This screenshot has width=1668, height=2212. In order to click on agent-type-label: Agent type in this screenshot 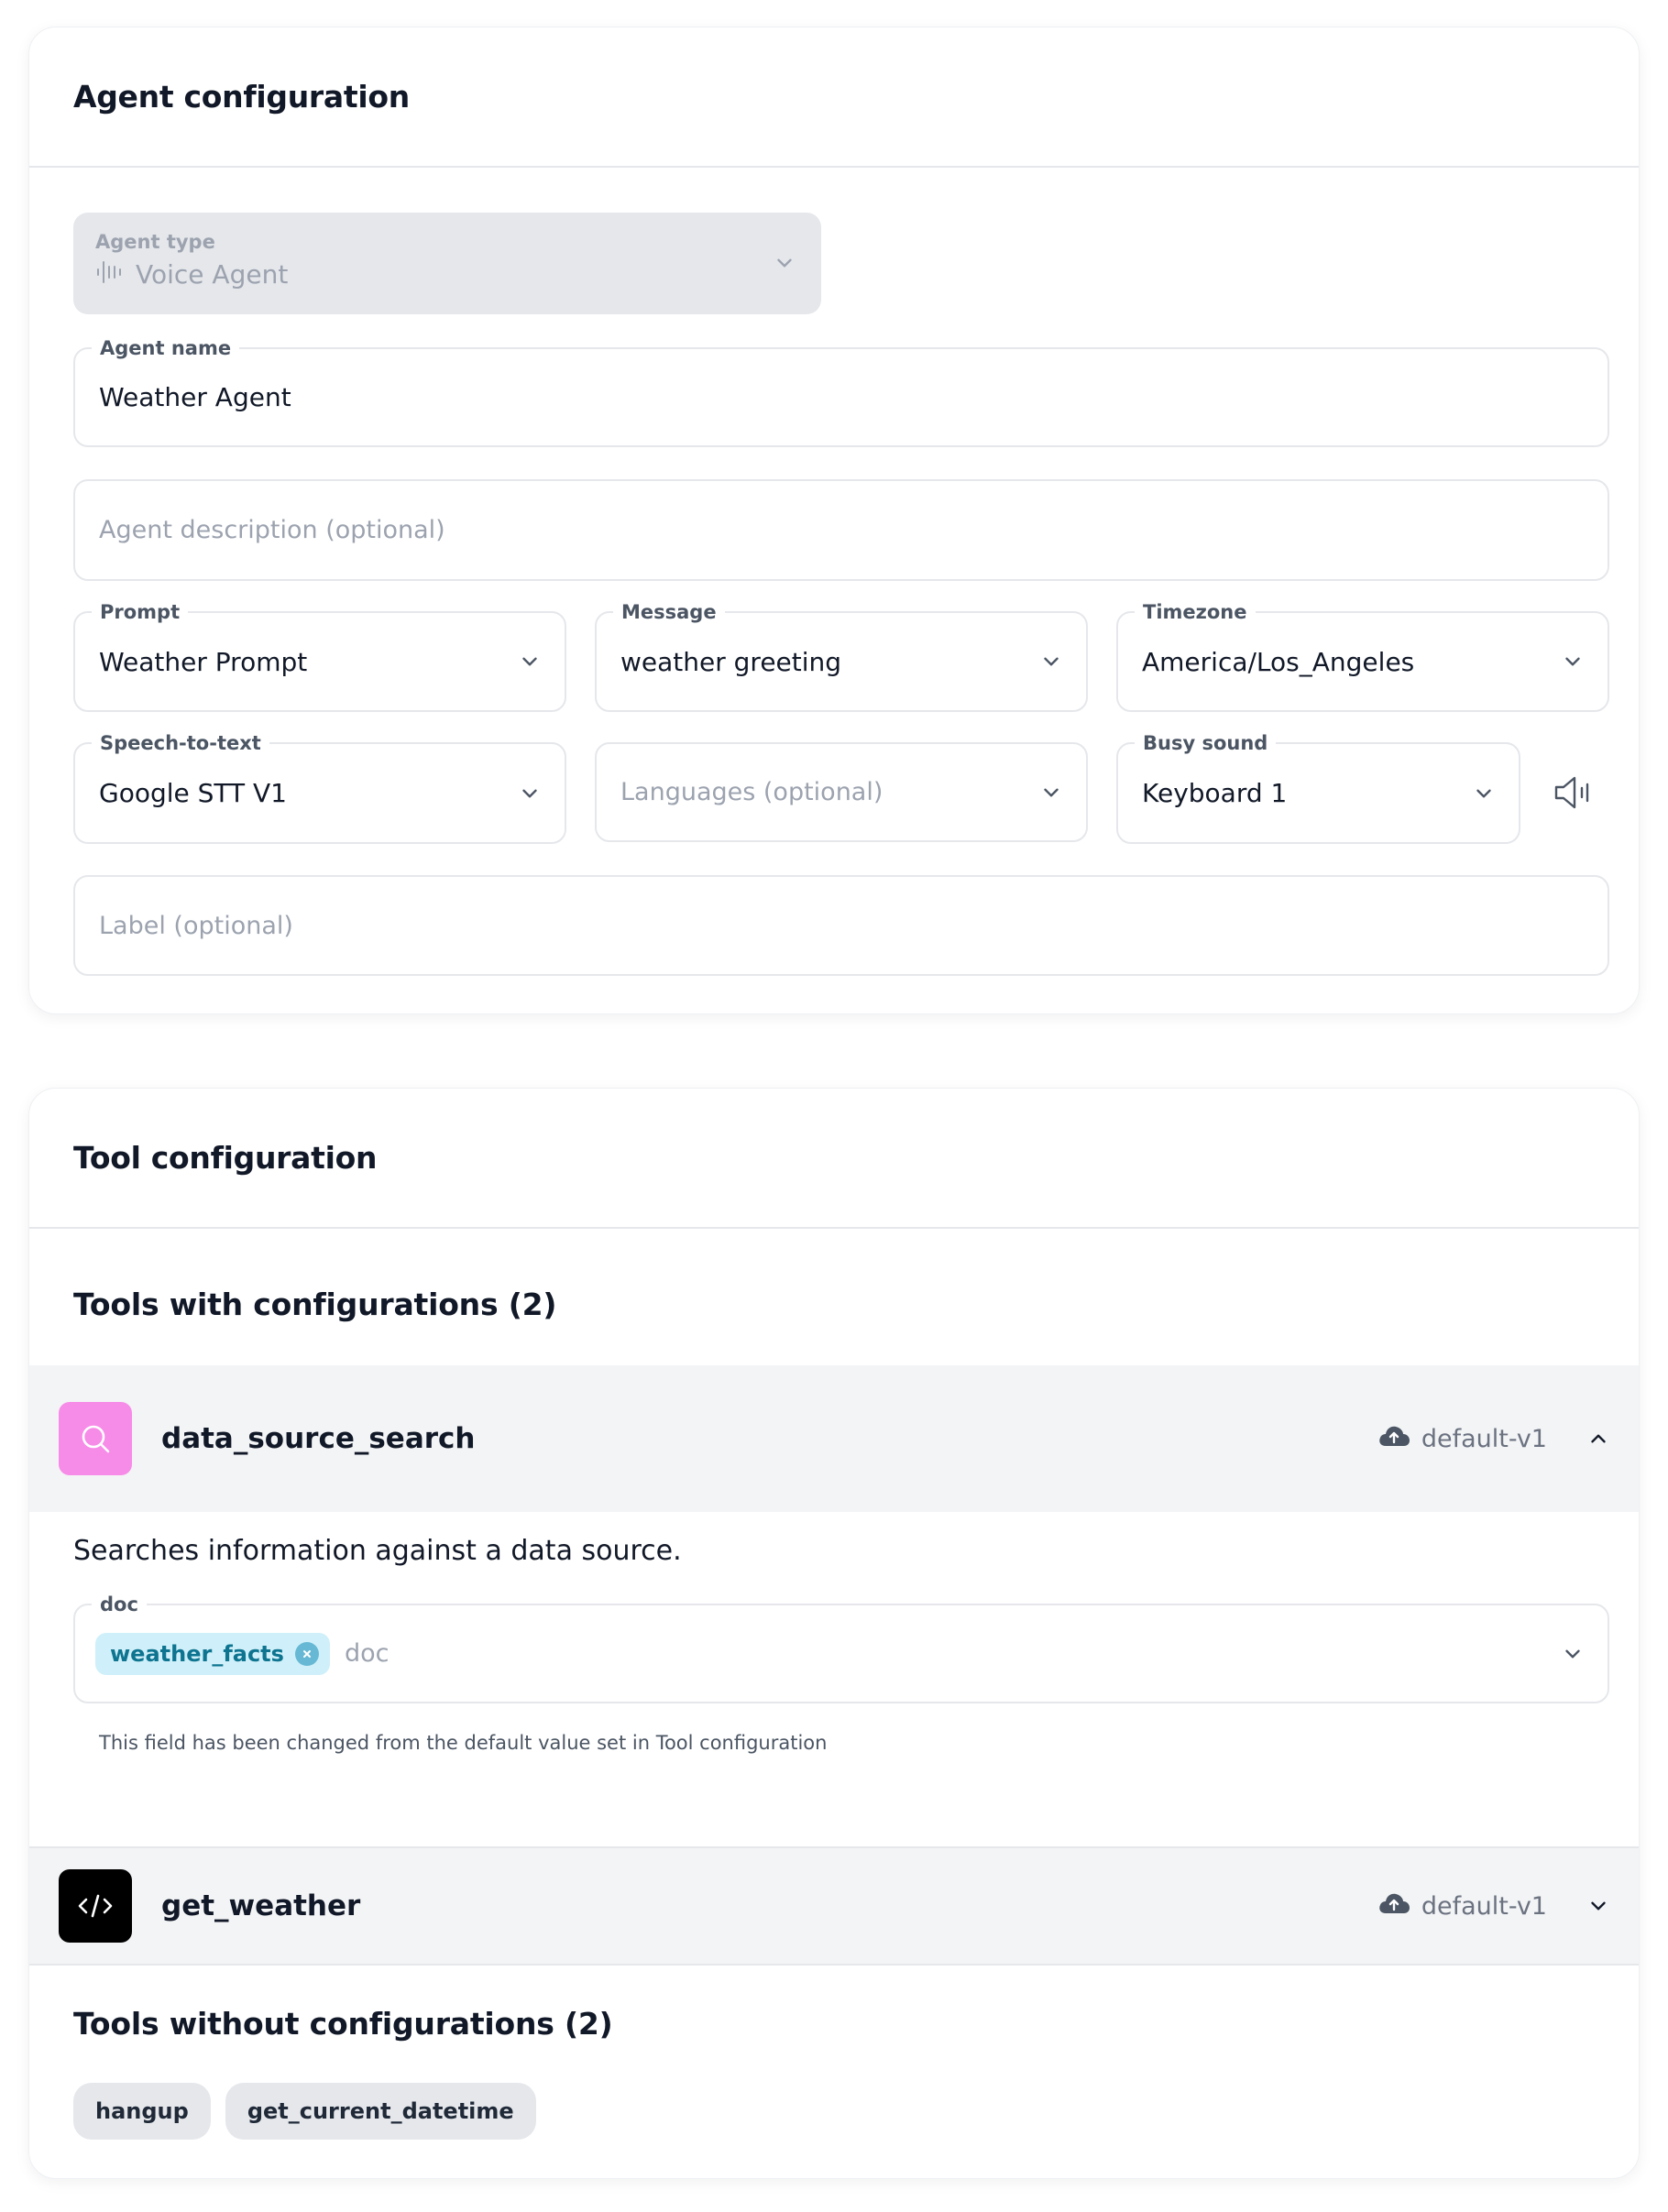, I will do `click(155, 242)`.